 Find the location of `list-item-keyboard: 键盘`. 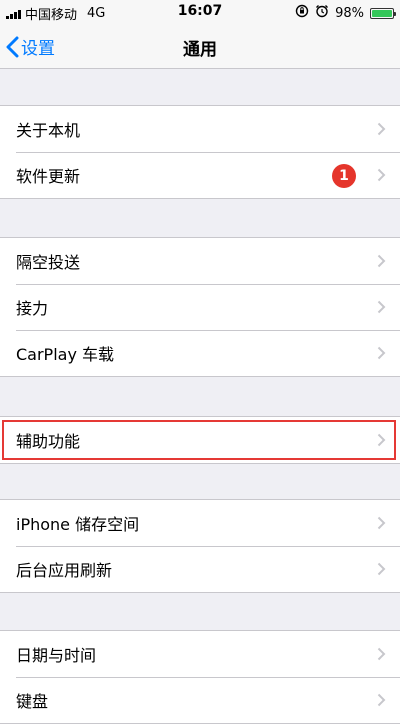

list-item-keyboard: 键盘 is located at coordinates (200, 700).